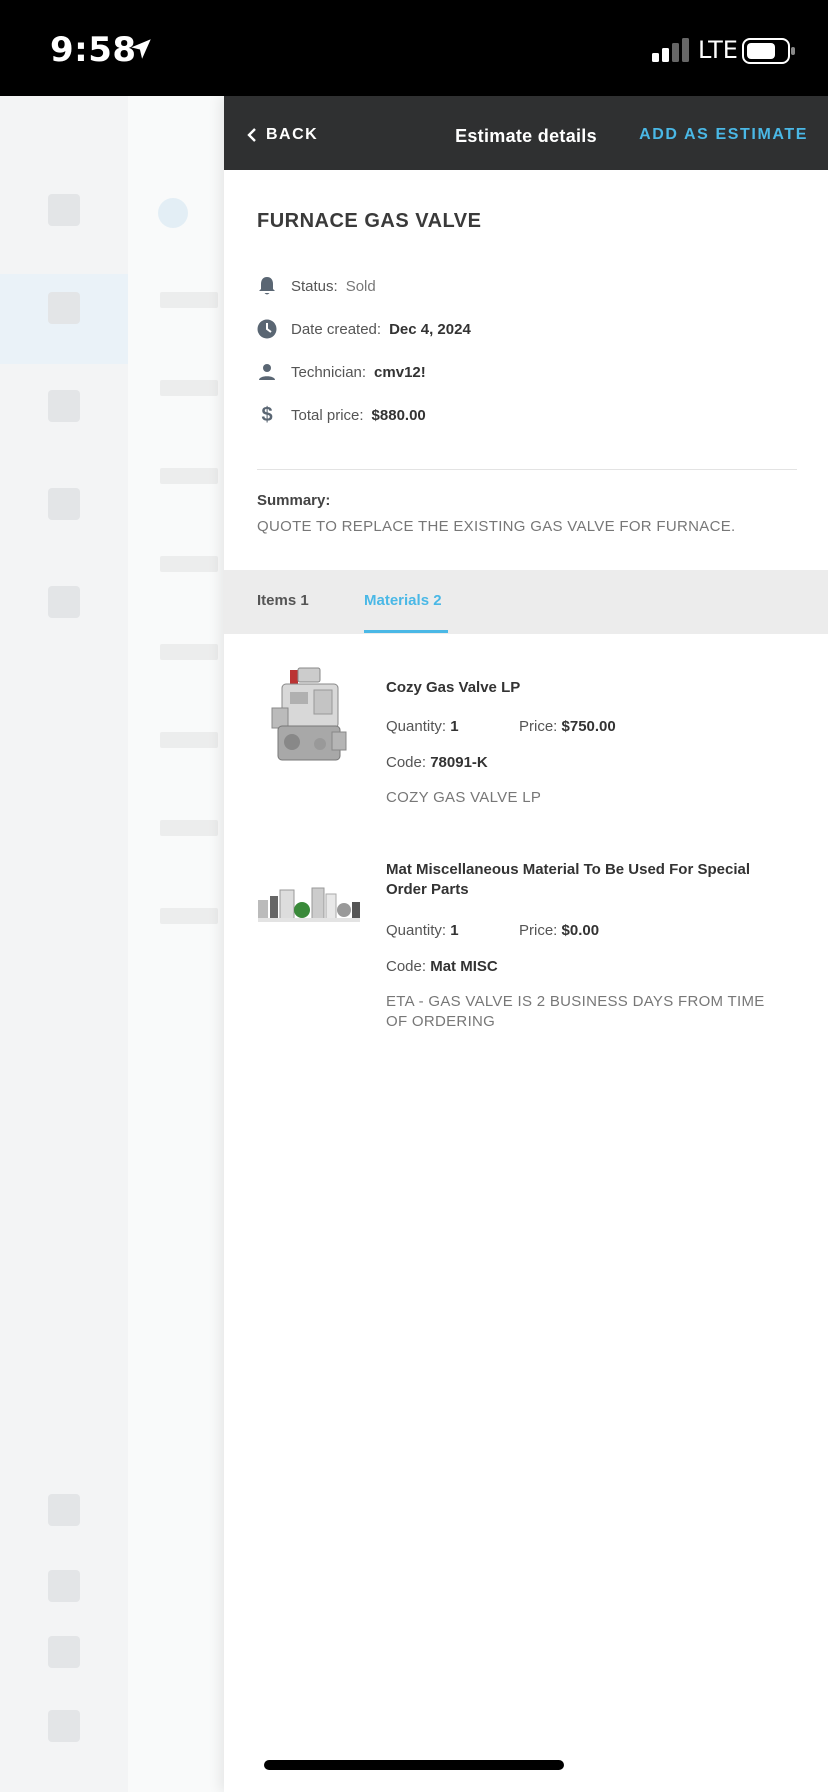 This screenshot has height=1792, width=828. I want to click on tab-bar: Items 1 Materials 2, so click(526, 602).